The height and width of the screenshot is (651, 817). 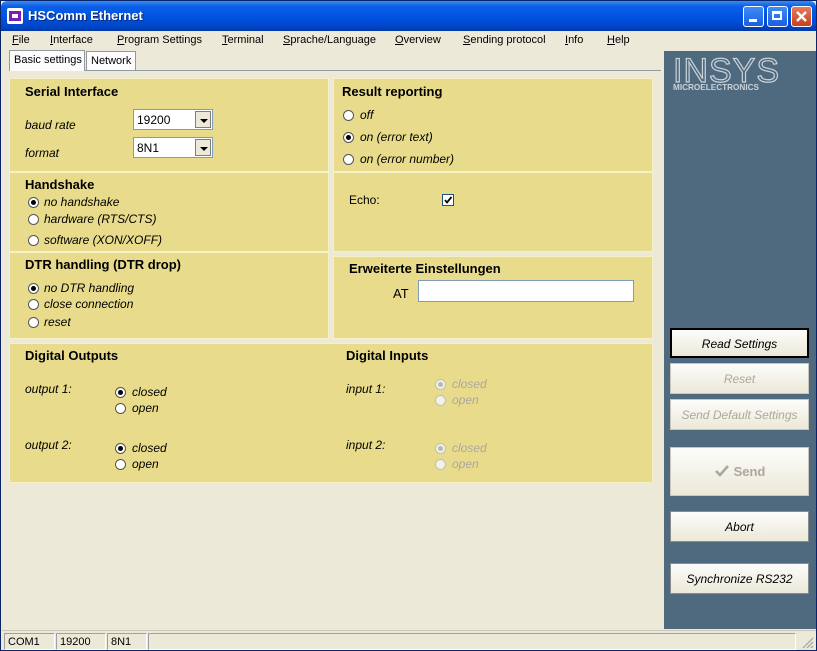 What do you see at coordinates (89, 288) in the screenshot?
I see `no-dtr-label: no DTR handling` at bounding box center [89, 288].